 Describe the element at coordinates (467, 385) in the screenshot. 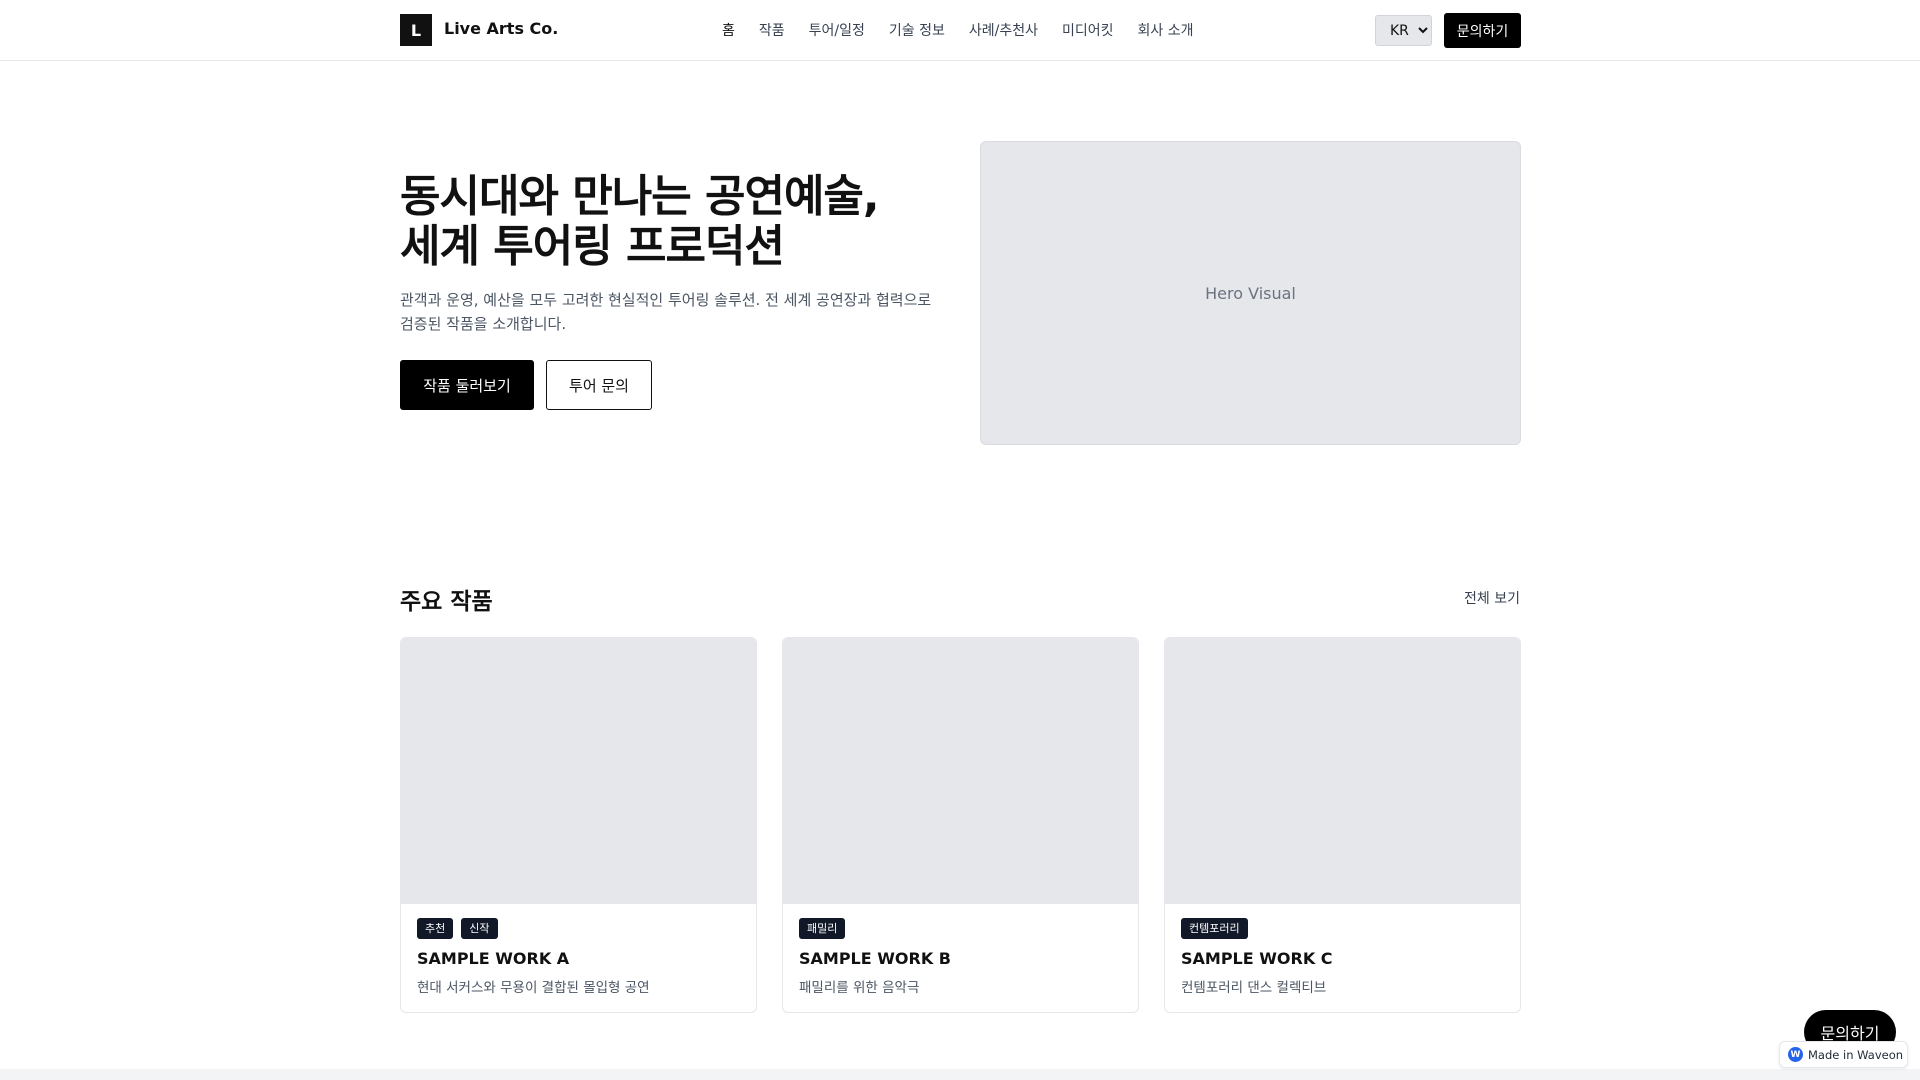

I see `browse-works-button: 작품 둘러보기` at that location.